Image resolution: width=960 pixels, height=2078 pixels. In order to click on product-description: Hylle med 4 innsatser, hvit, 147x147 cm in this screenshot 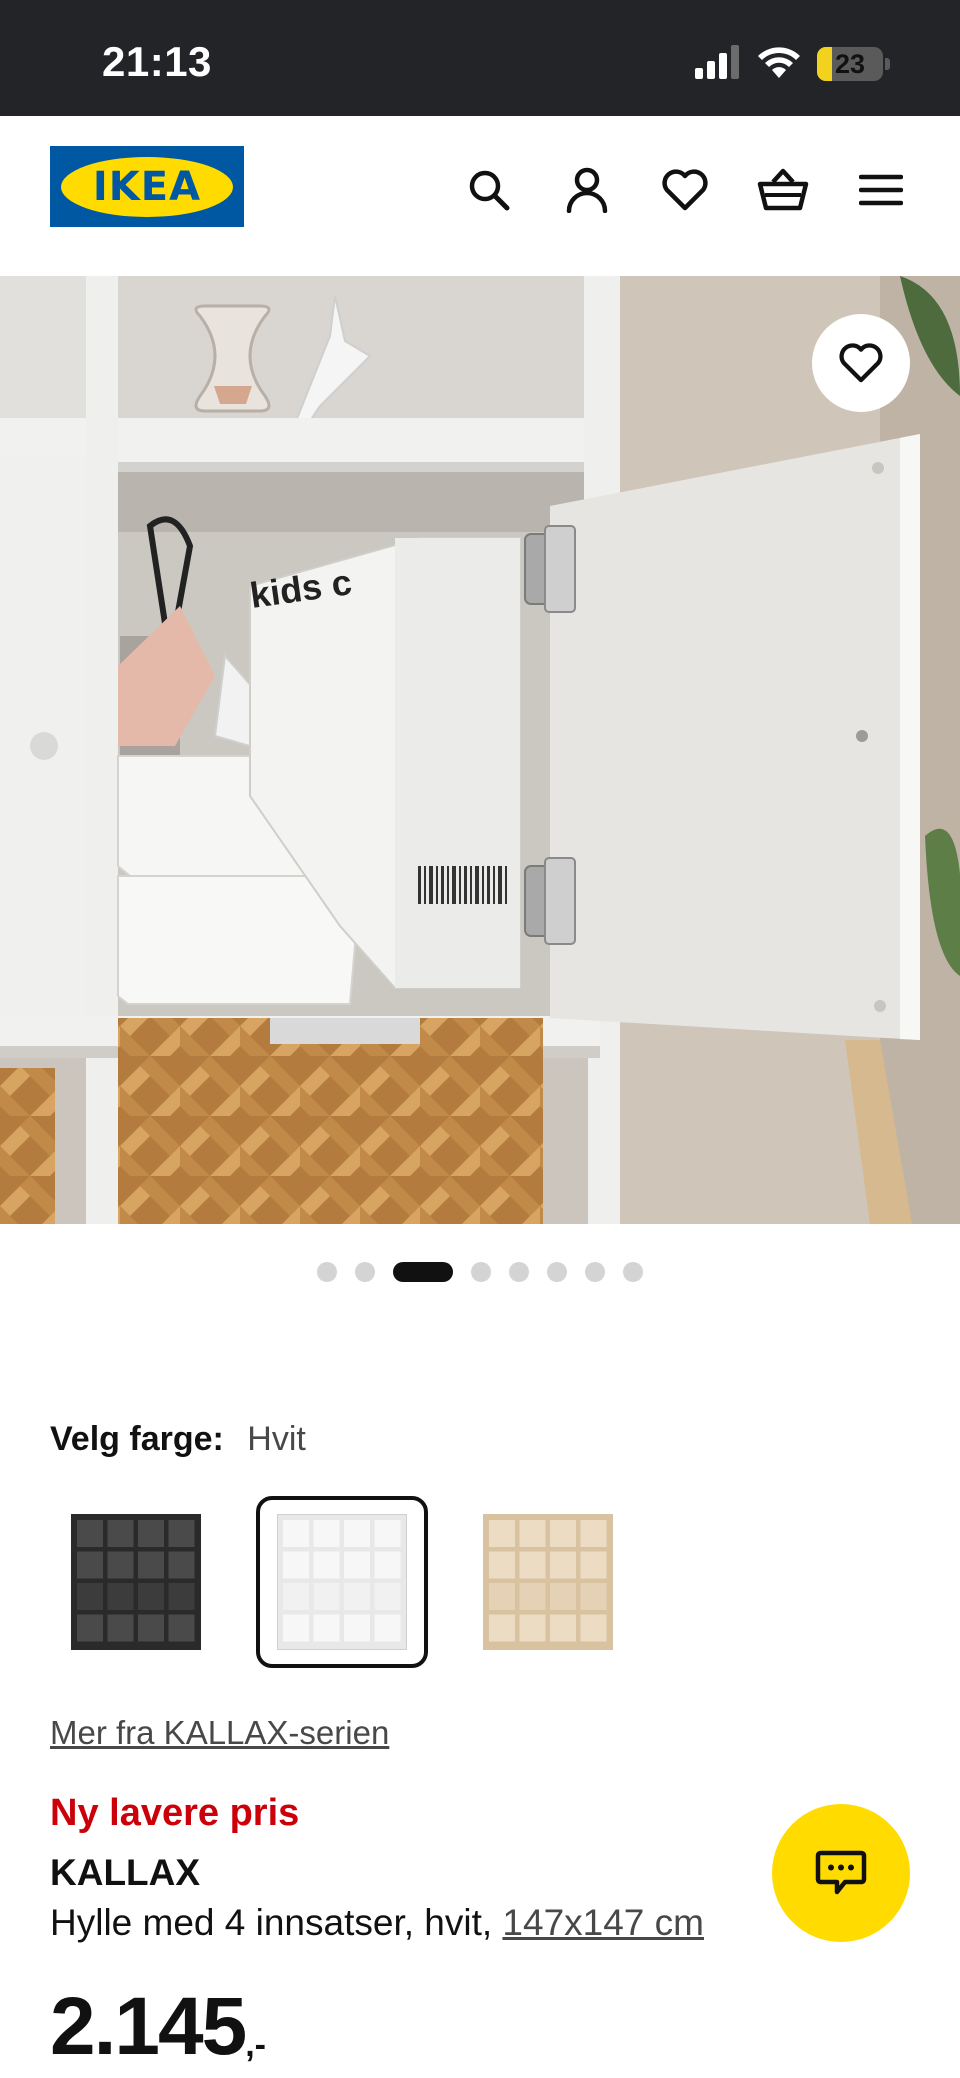, I will do `click(377, 1923)`.